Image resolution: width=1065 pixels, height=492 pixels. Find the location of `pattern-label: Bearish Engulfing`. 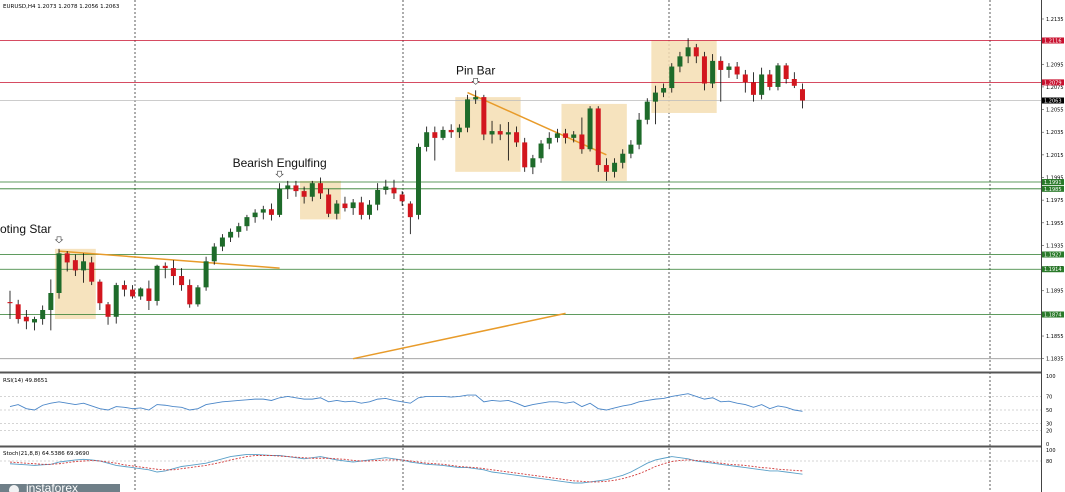

pattern-label: Bearish Engulfing is located at coordinates (280, 163).